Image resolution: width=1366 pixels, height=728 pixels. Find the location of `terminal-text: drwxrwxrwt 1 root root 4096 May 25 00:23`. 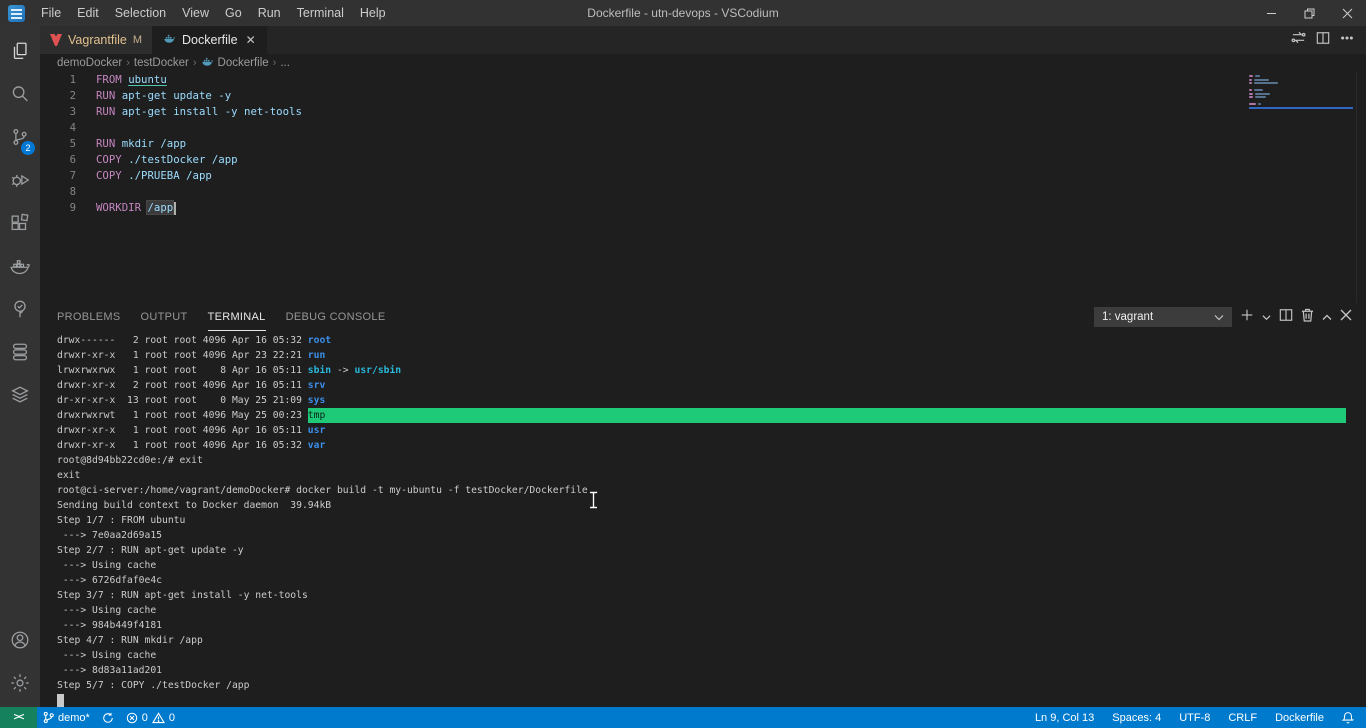

terminal-text: drwxrwxrwt 1 root root 4096 May 25 00:23 is located at coordinates (182, 415).